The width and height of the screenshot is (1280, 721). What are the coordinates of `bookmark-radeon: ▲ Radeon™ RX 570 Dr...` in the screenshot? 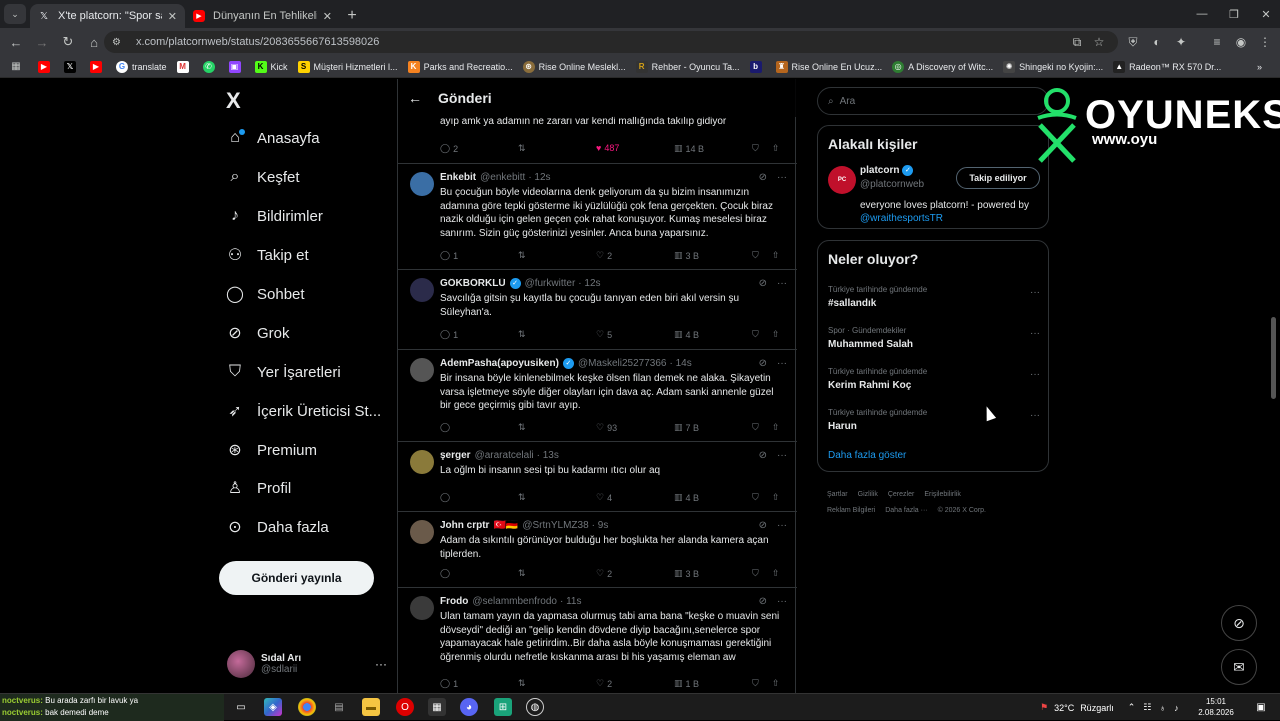 It's located at (1167, 66).